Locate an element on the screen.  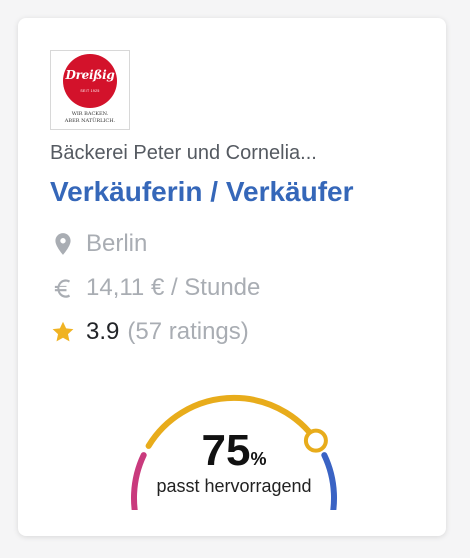
salary-text: 14,11 € / Stunde is located at coordinates (173, 287).